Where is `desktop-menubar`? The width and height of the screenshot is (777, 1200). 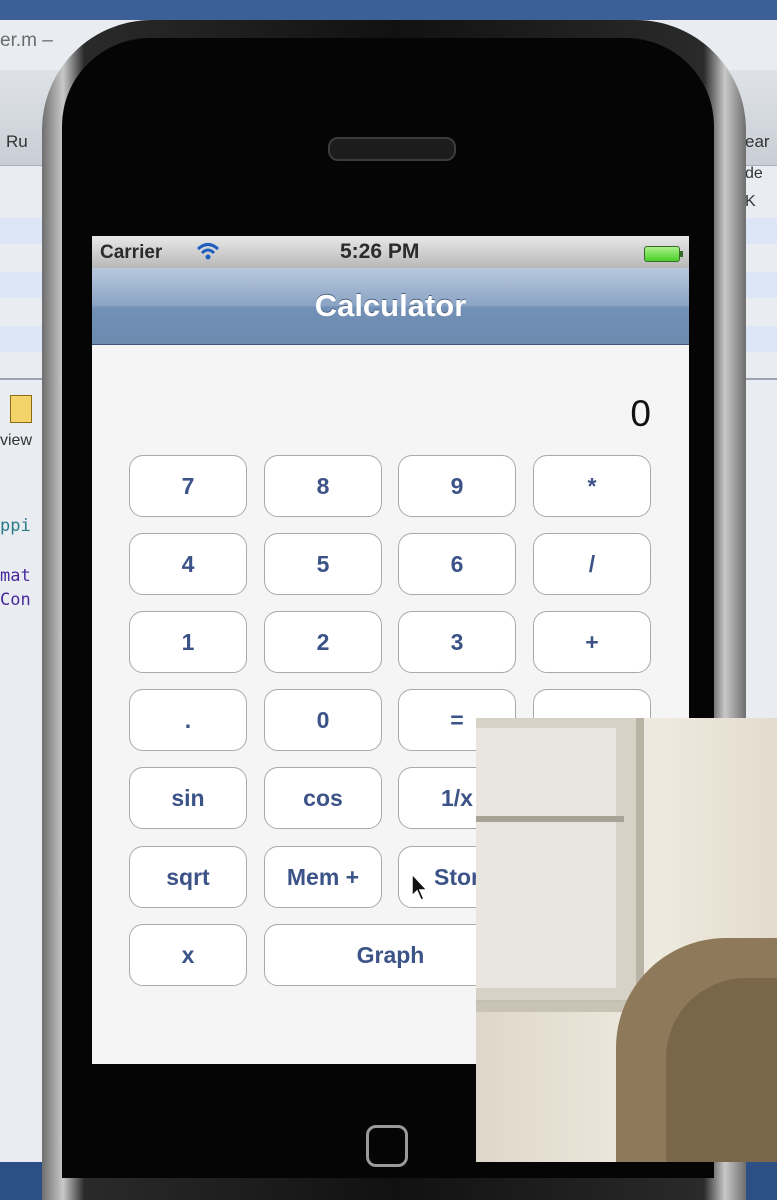
desktop-menubar is located at coordinates (388, 10).